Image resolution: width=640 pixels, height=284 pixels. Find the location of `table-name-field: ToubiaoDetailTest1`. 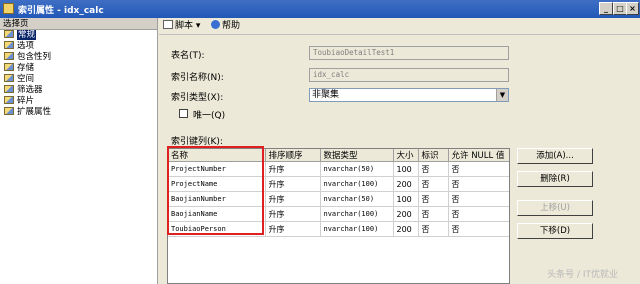

table-name-field: ToubiaoDetailTest1 is located at coordinates (409, 53).